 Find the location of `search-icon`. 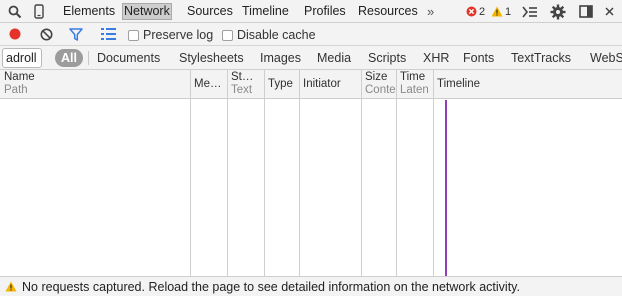

search-icon is located at coordinates (15, 11).